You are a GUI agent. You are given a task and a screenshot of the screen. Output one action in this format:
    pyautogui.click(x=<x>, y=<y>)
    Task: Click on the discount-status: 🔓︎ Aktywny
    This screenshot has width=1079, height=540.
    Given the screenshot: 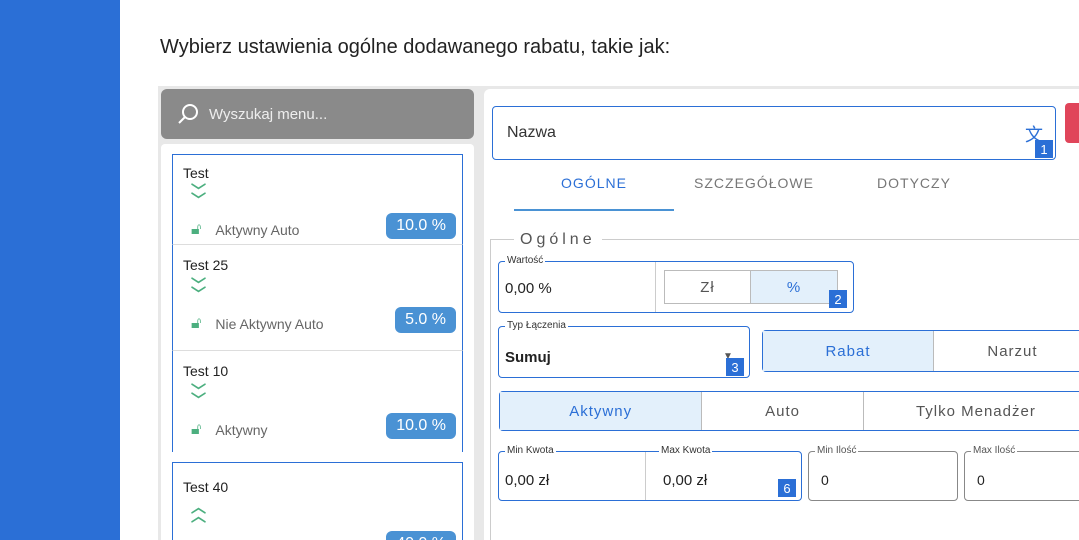 What is the action you would take?
    pyautogui.click(x=229, y=429)
    